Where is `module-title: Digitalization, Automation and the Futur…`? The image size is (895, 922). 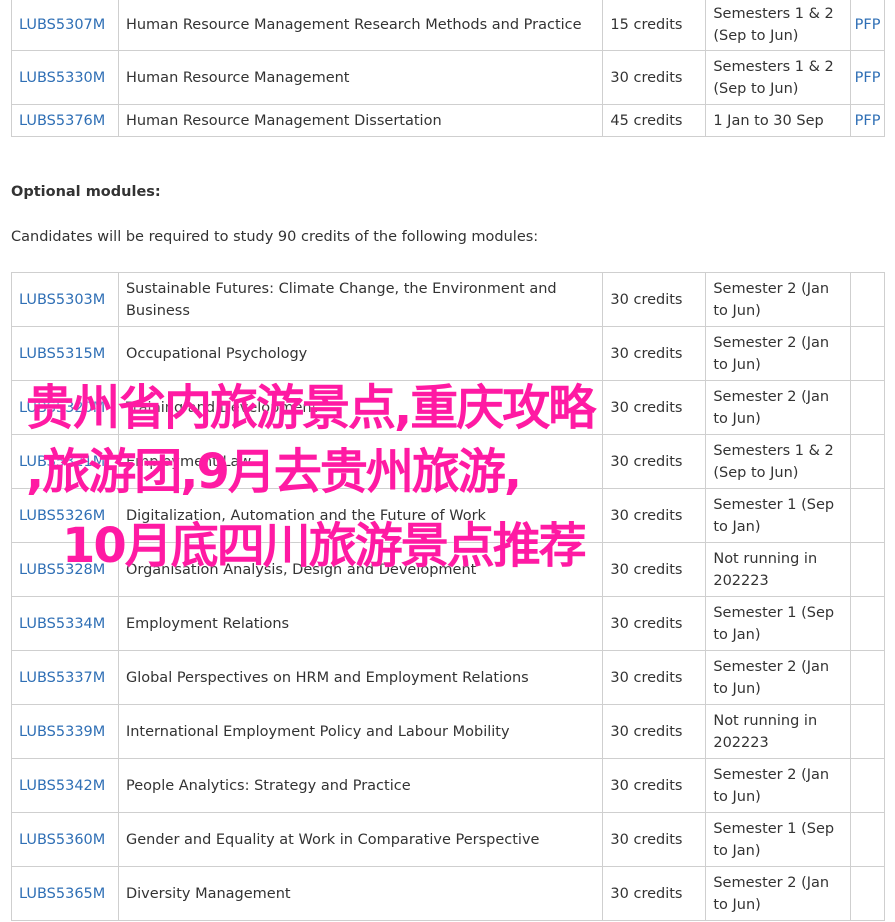
module-title: Digitalization, Automation and the Futur… is located at coordinates (305, 515).